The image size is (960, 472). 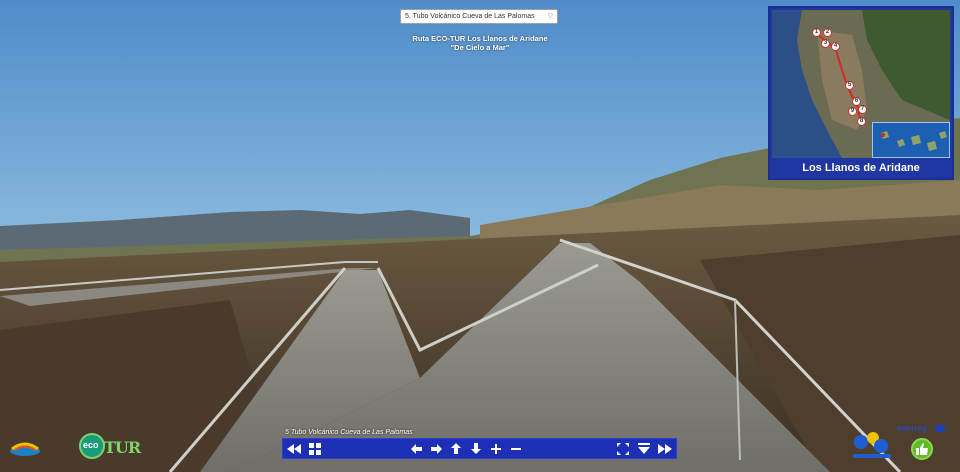 What do you see at coordinates (872, 445) in the screenshot?
I see `tourism-logo` at bounding box center [872, 445].